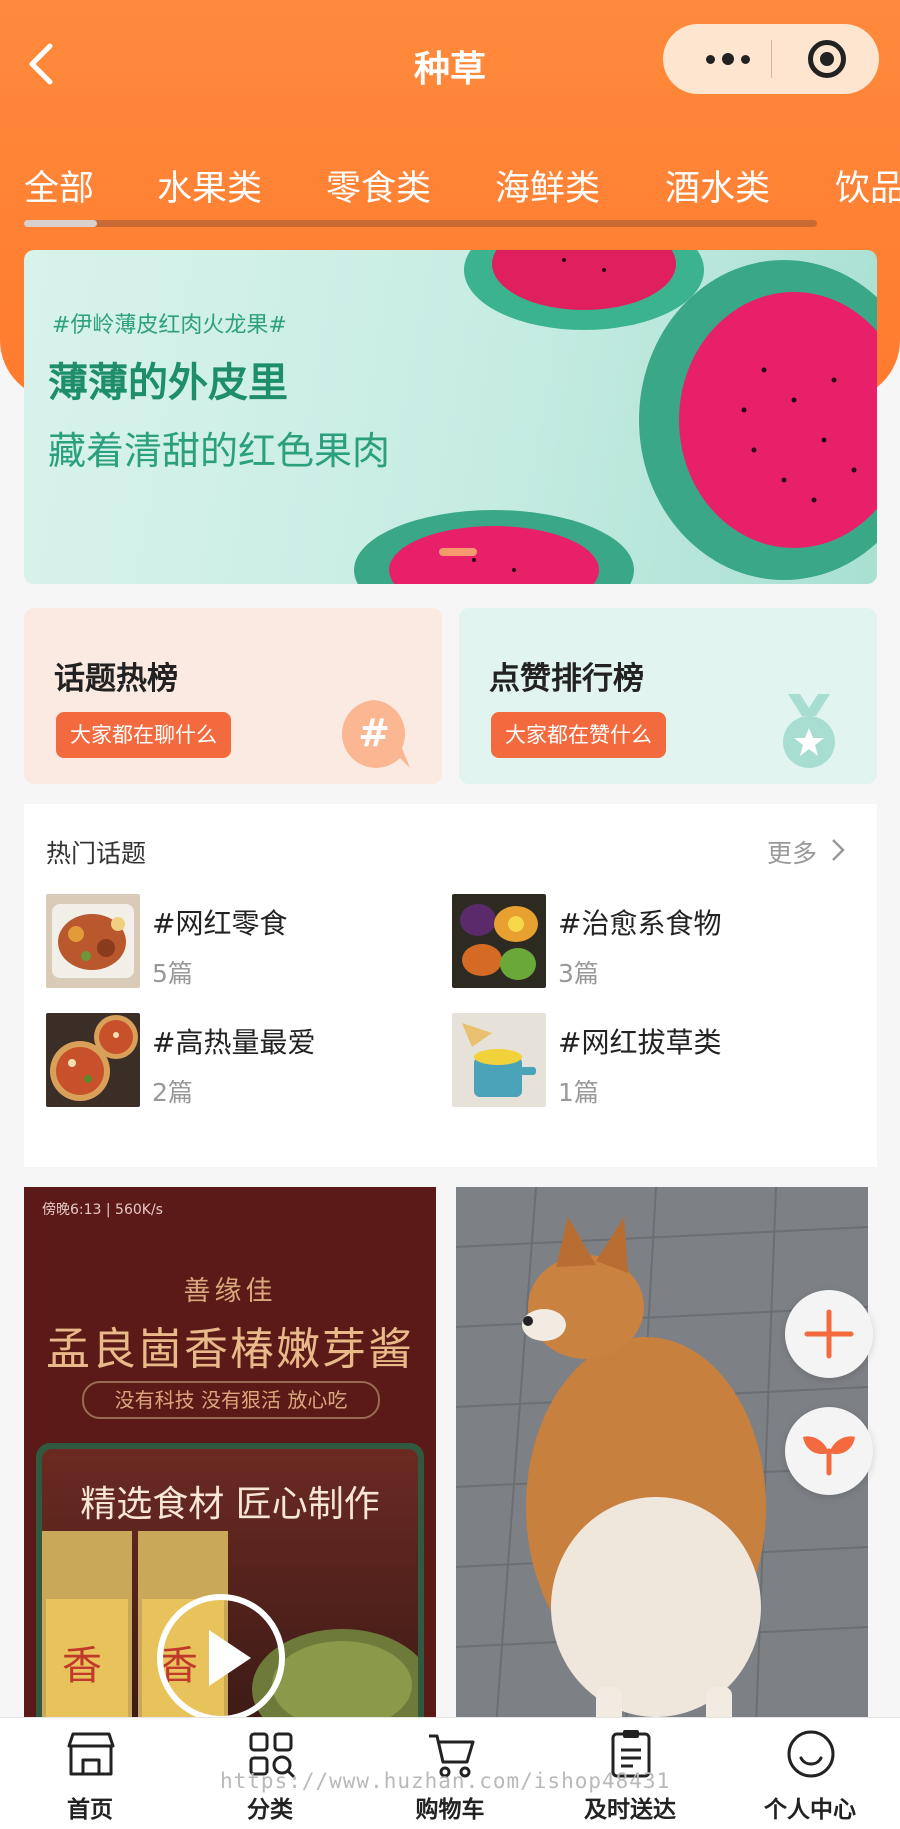 This screenshot has width=900, height=1829. What do you see at coordinates (809, 731) in the screenshot?
I see `medal-icon` at bounding box center [809, 731].